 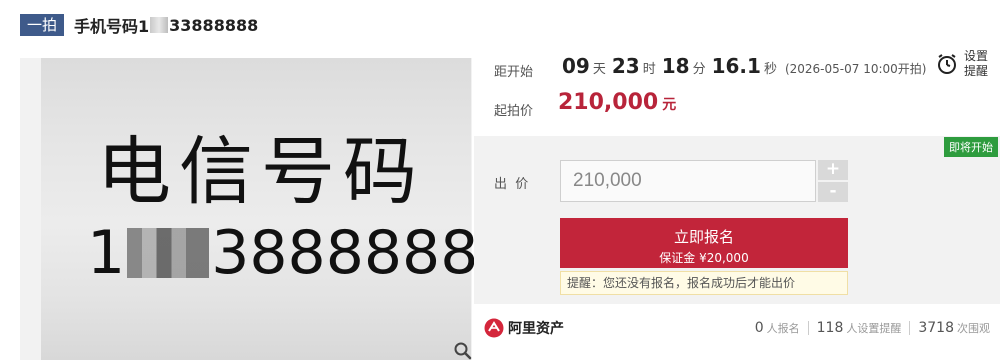 I want to click on views-count: 3718, so click(x=936, y=328).